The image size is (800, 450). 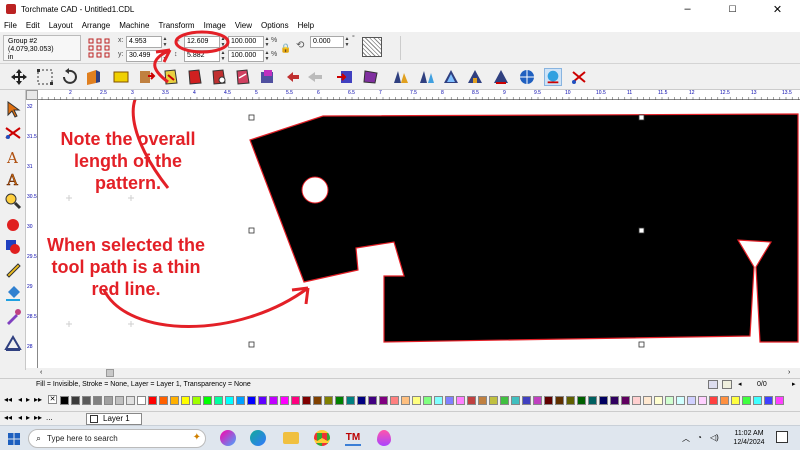 I want to click on y-spinner: ▲ ▼, so click(x=165, y=56).